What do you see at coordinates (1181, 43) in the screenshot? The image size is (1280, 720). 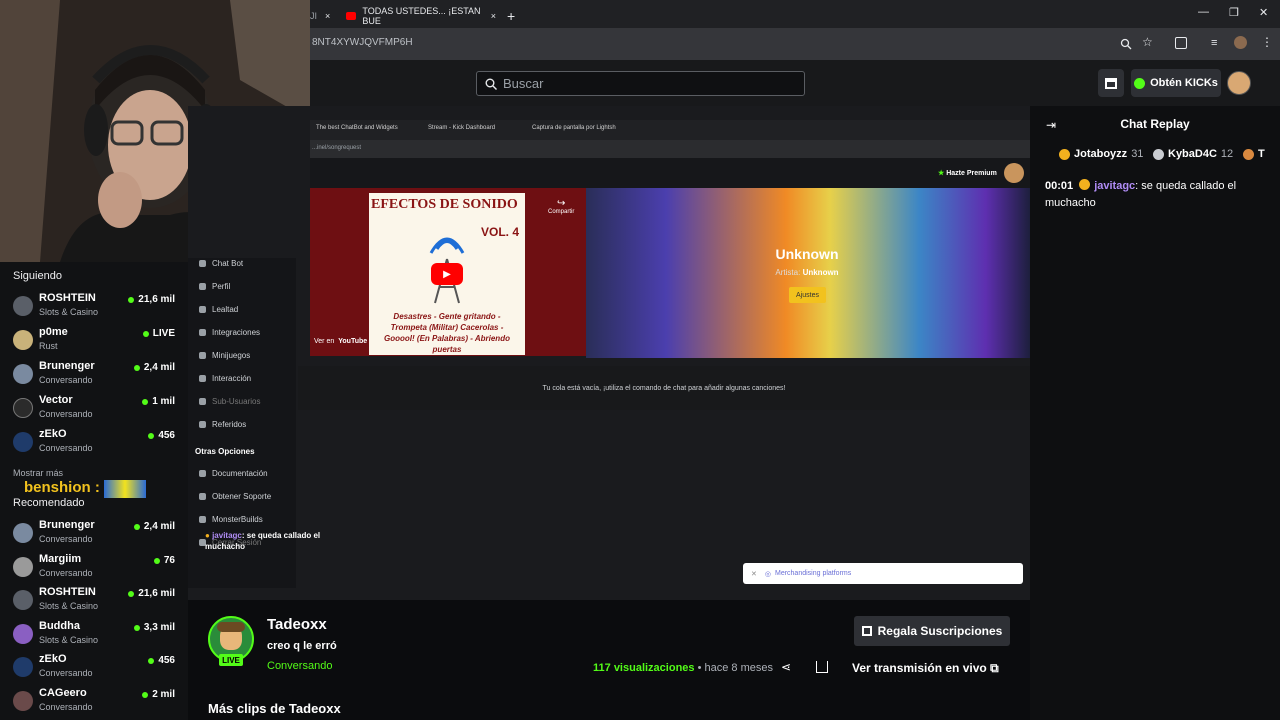 I see `extensions-icon` at bounding box center [1181, 43].